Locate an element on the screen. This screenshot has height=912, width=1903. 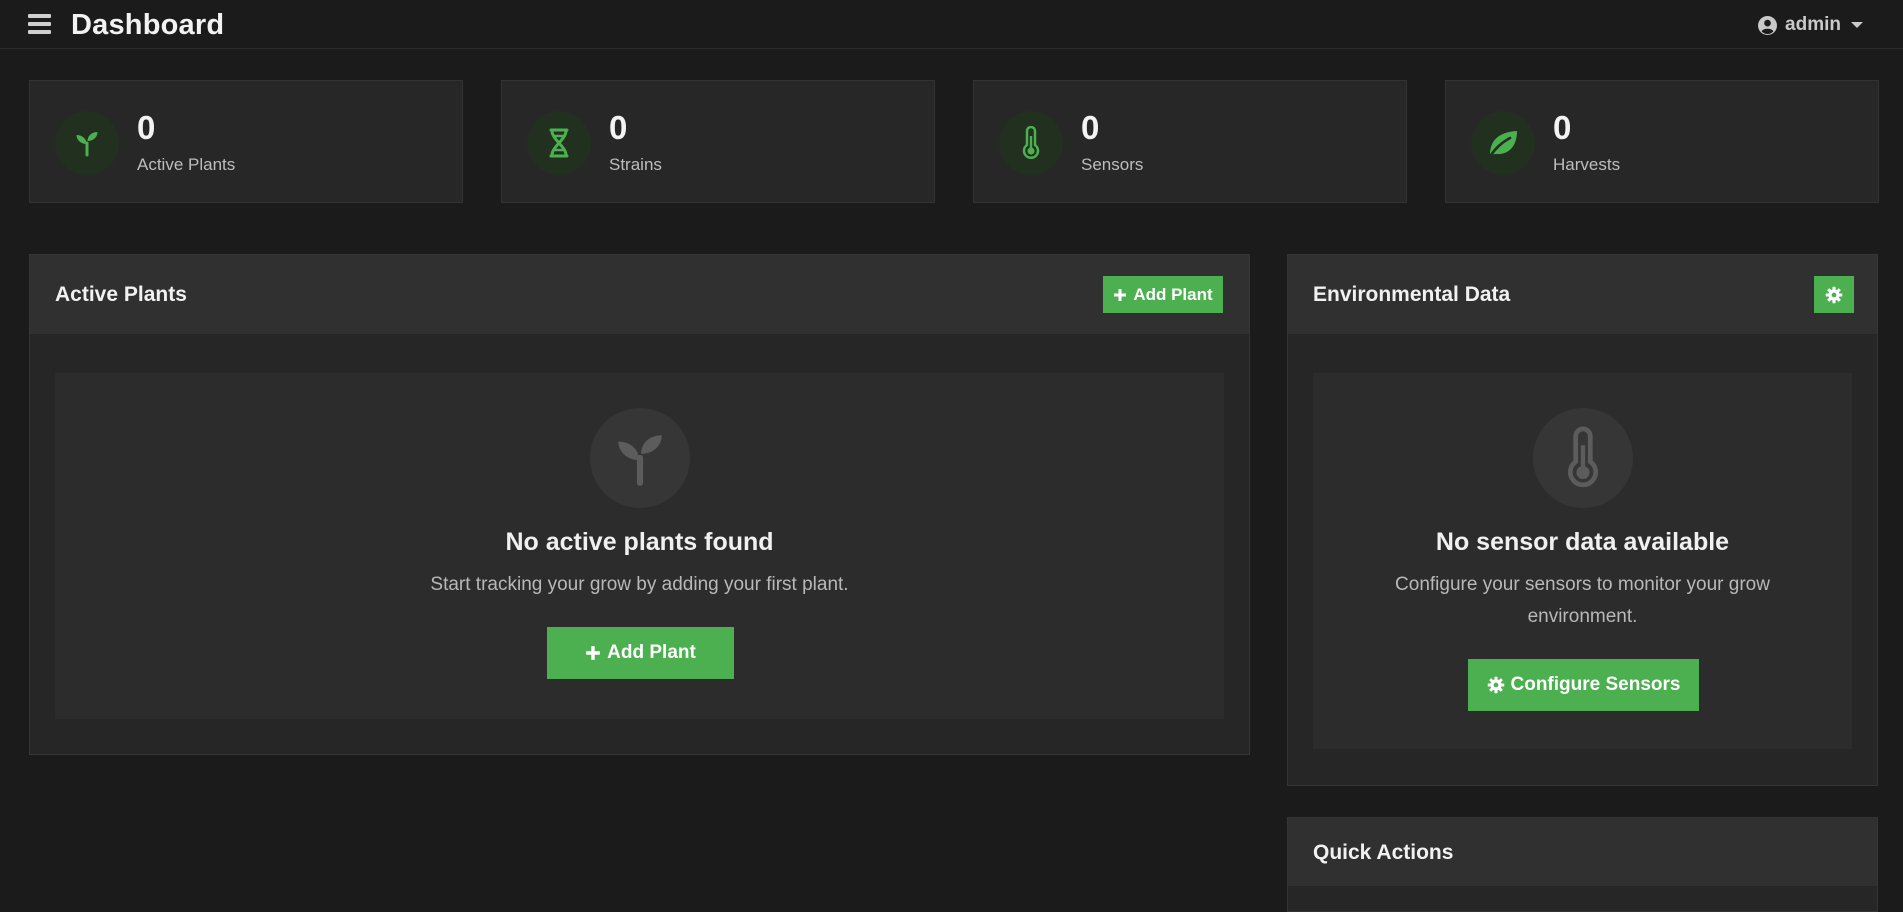
user-circle-icon is located at coordinates (1768, 25).